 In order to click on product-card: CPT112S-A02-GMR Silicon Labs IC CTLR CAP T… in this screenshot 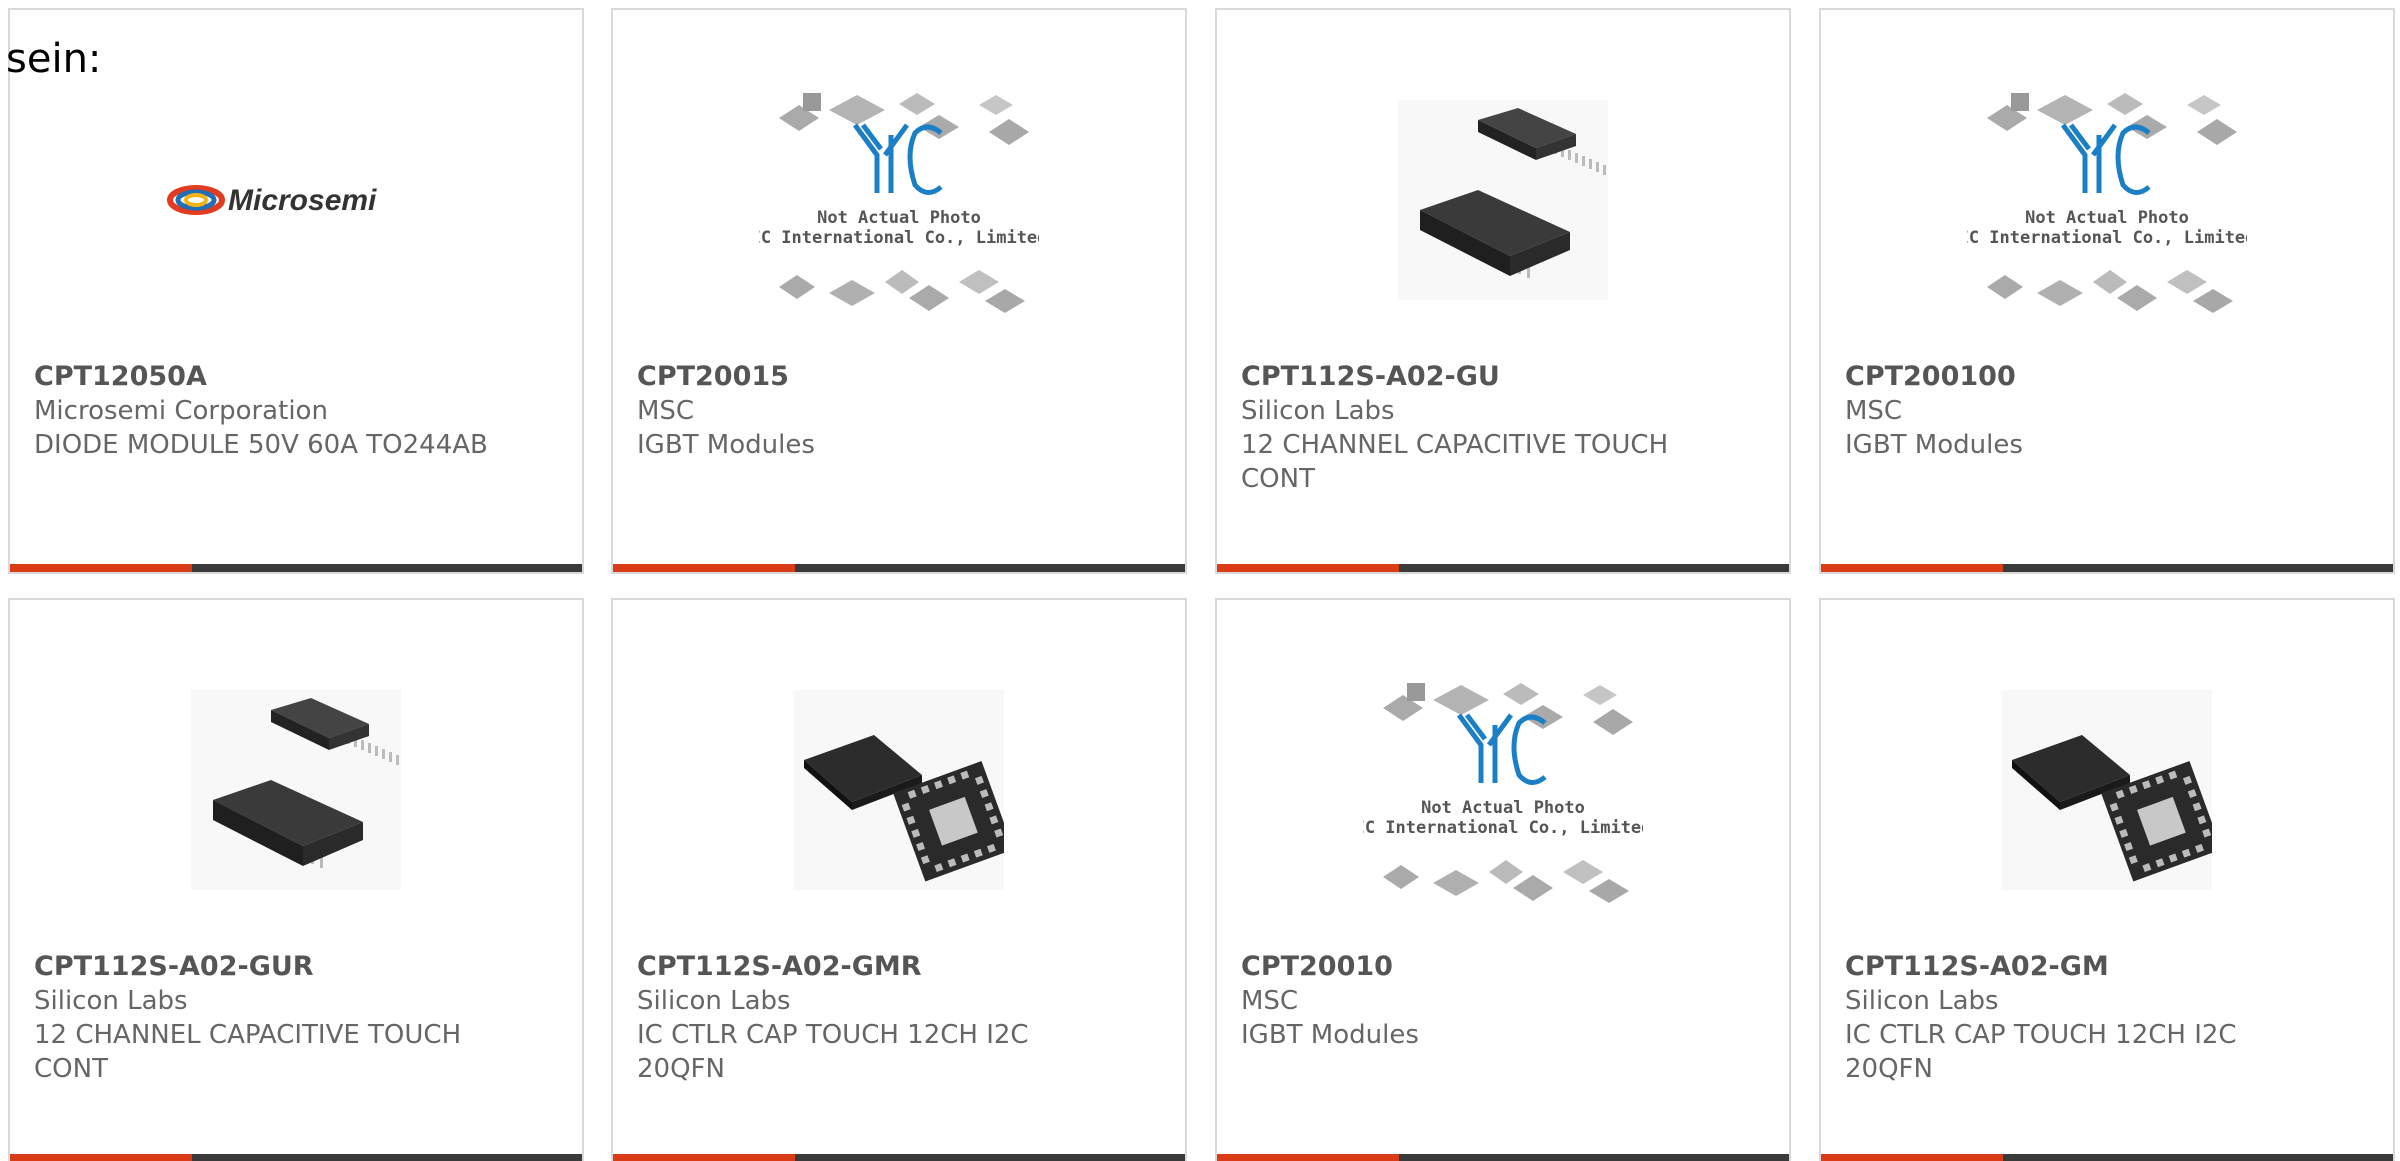, I will do `click(899, 879)`.